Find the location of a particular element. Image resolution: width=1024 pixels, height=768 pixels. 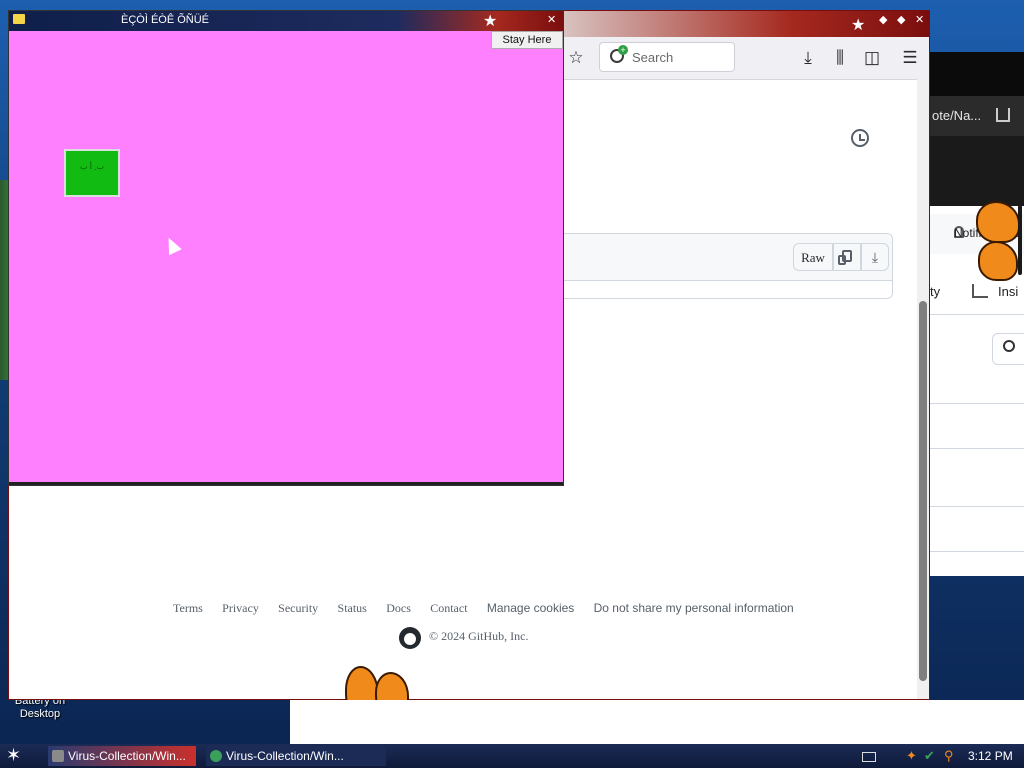

footer-link-contact: Contact is located at coordinates (448, 608).